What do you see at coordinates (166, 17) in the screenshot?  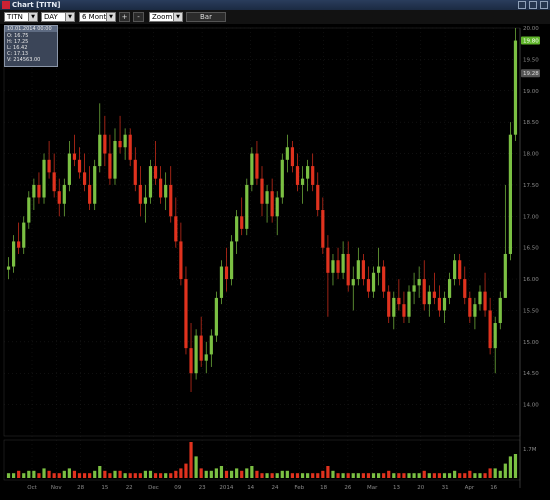 I see `zoom-select: Zoom ▼` at bounding box center [166, 17].